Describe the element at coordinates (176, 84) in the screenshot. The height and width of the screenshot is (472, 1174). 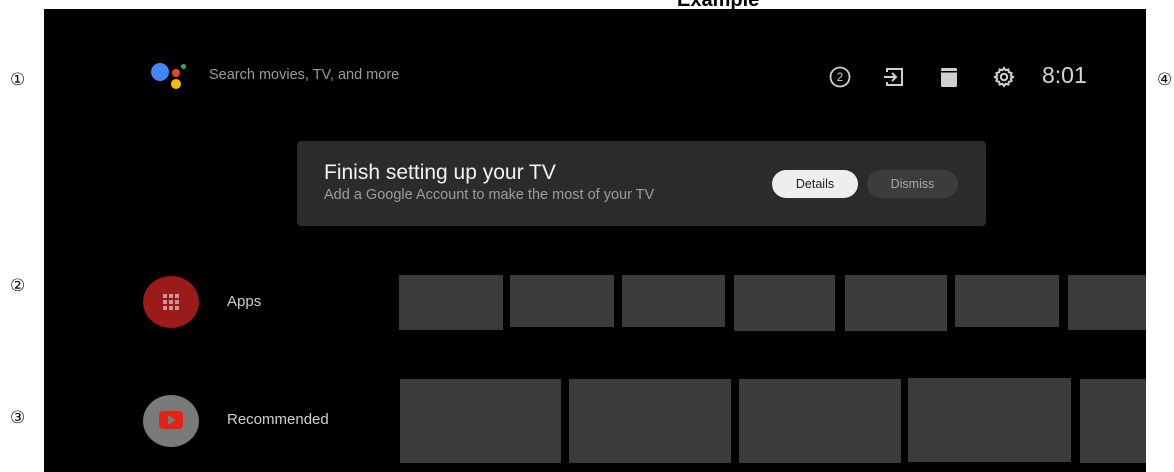
I see `assistant-yellow-dot` at that location.